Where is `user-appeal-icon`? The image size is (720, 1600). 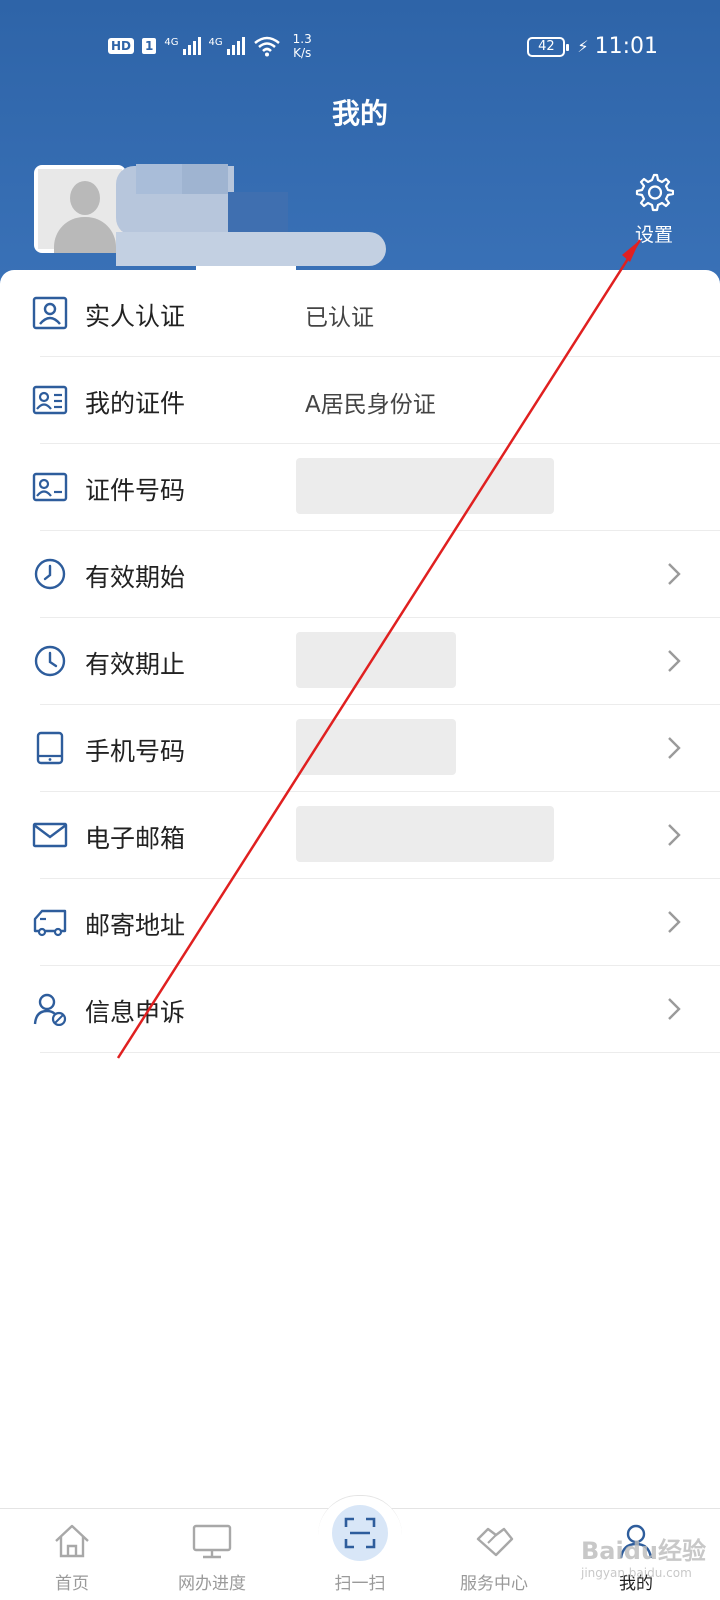 user-appeal-icon is located at coordinates (50, 1009).